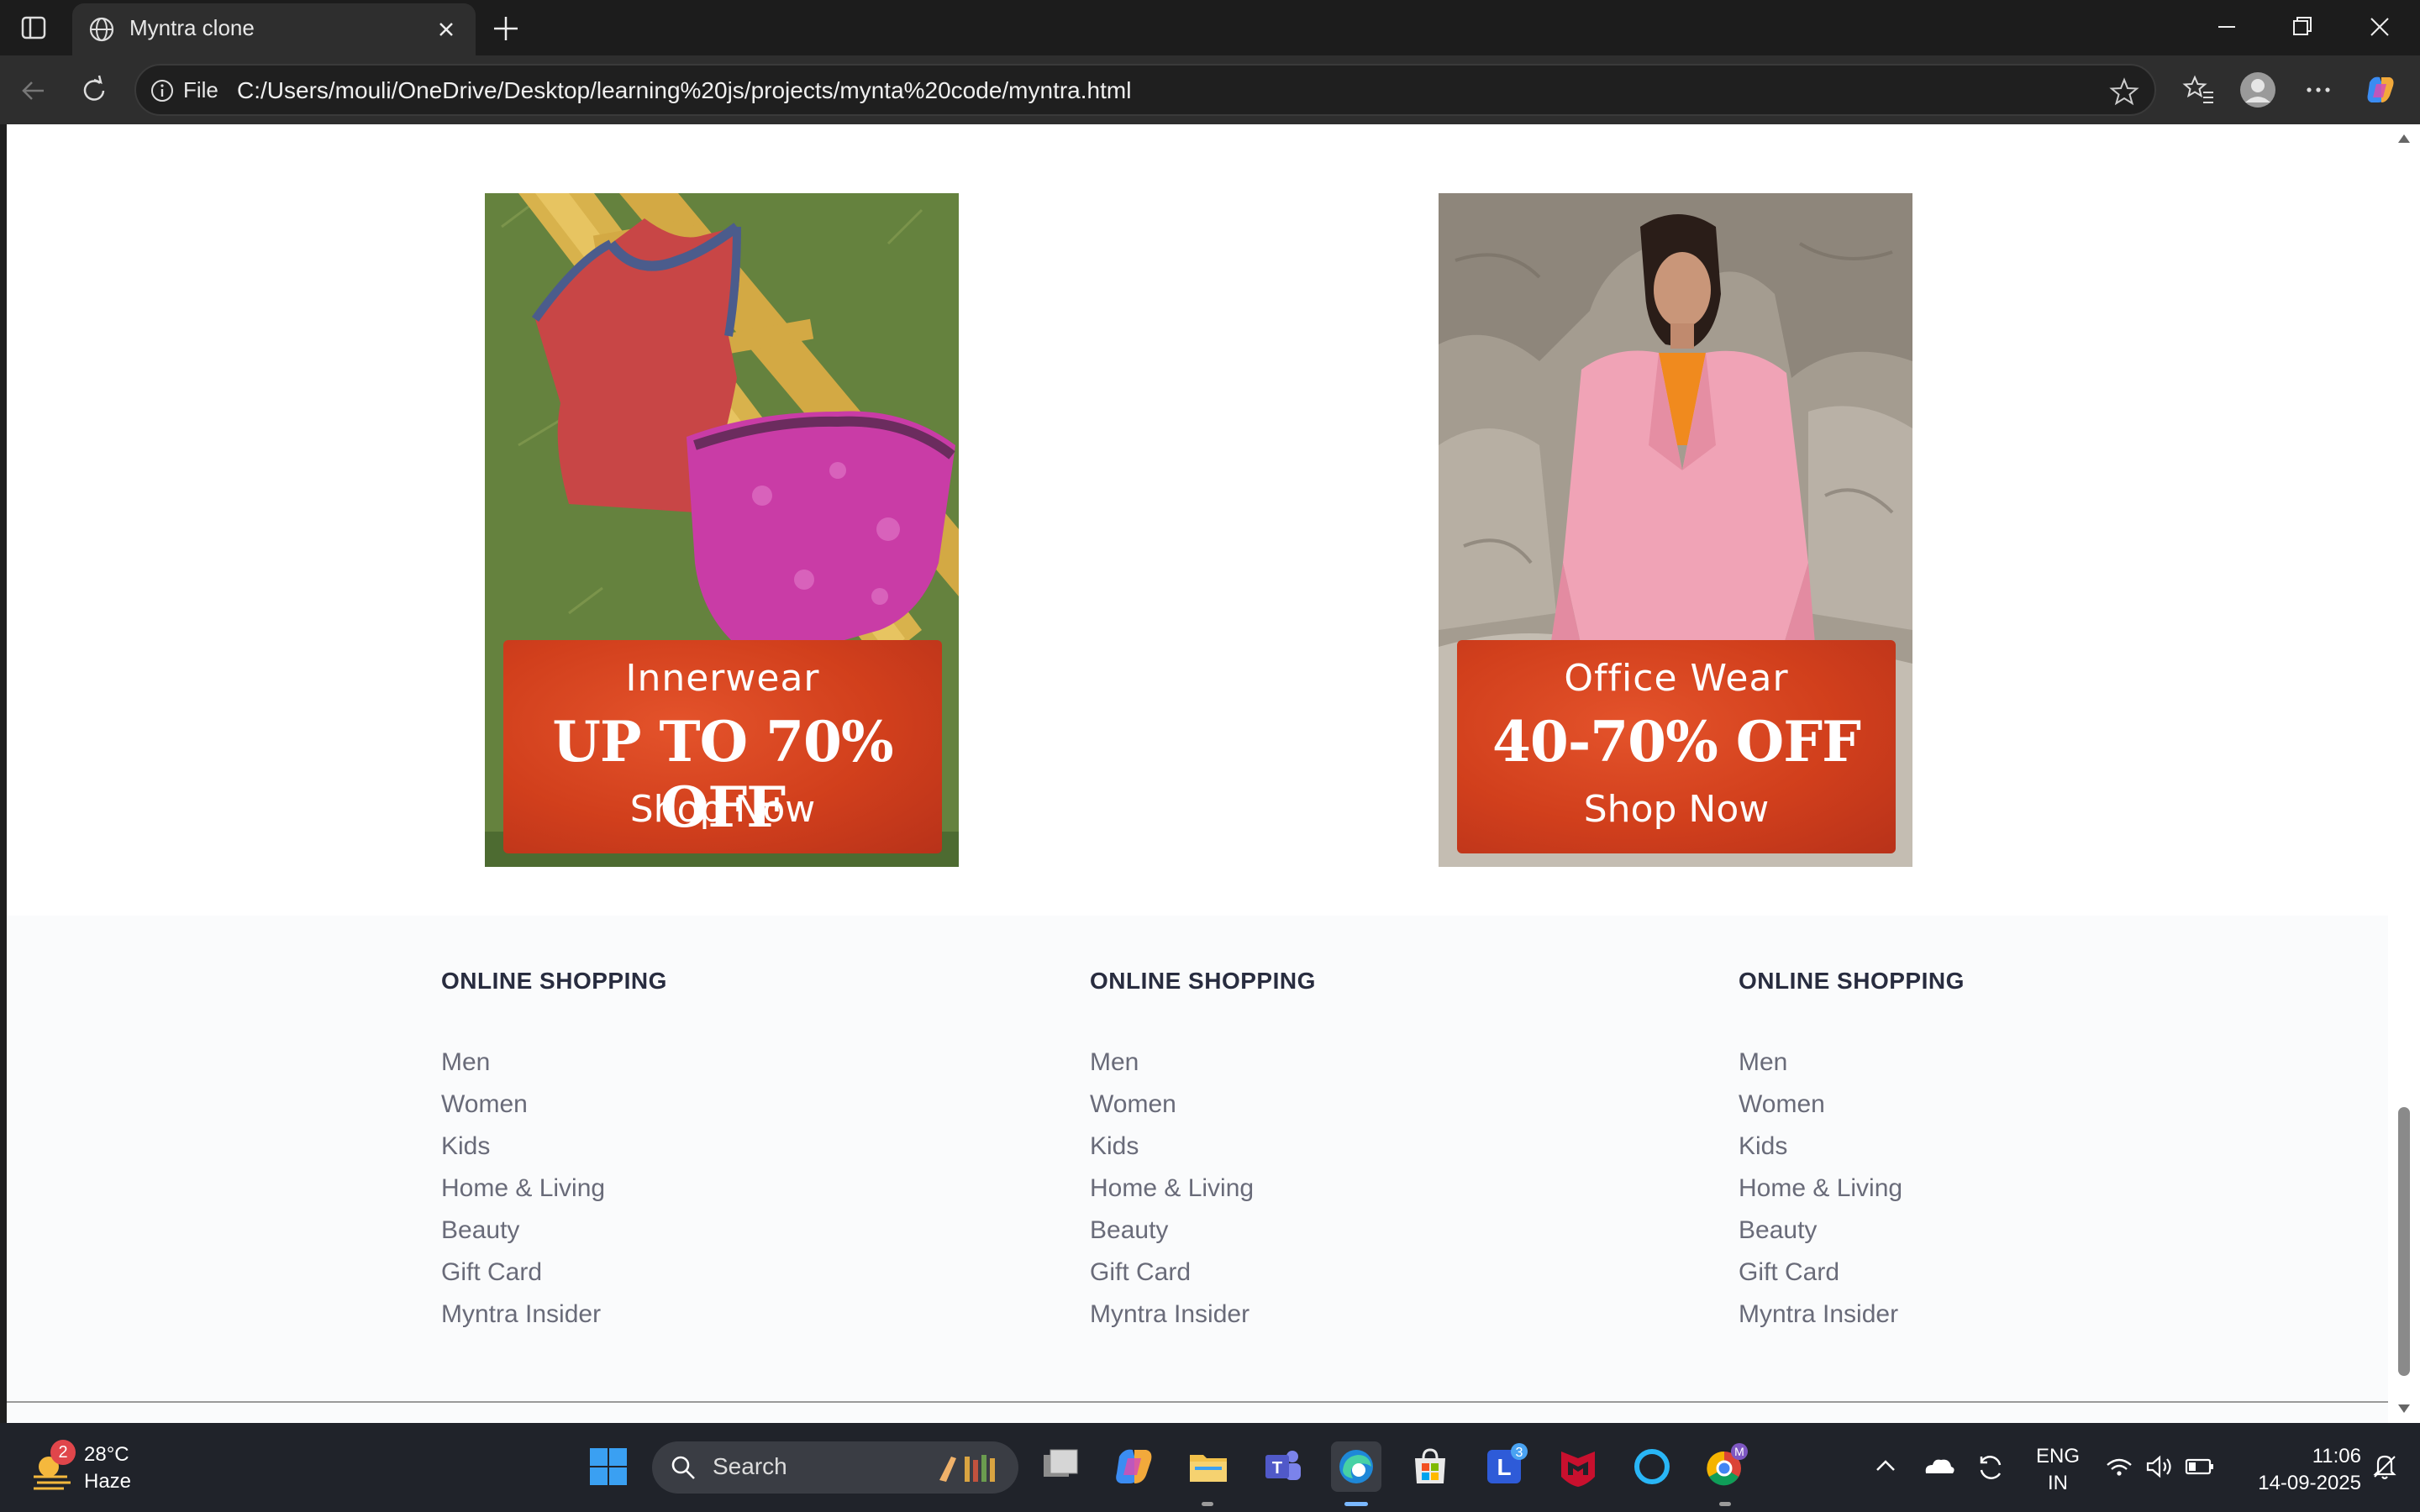 Image resolution: width=2420 pixels, height=1512 pixels. What do you see at coordinates (2380, 27) in the screenshot?
I see `close-window-icon` at bounding box center [2380, 27].